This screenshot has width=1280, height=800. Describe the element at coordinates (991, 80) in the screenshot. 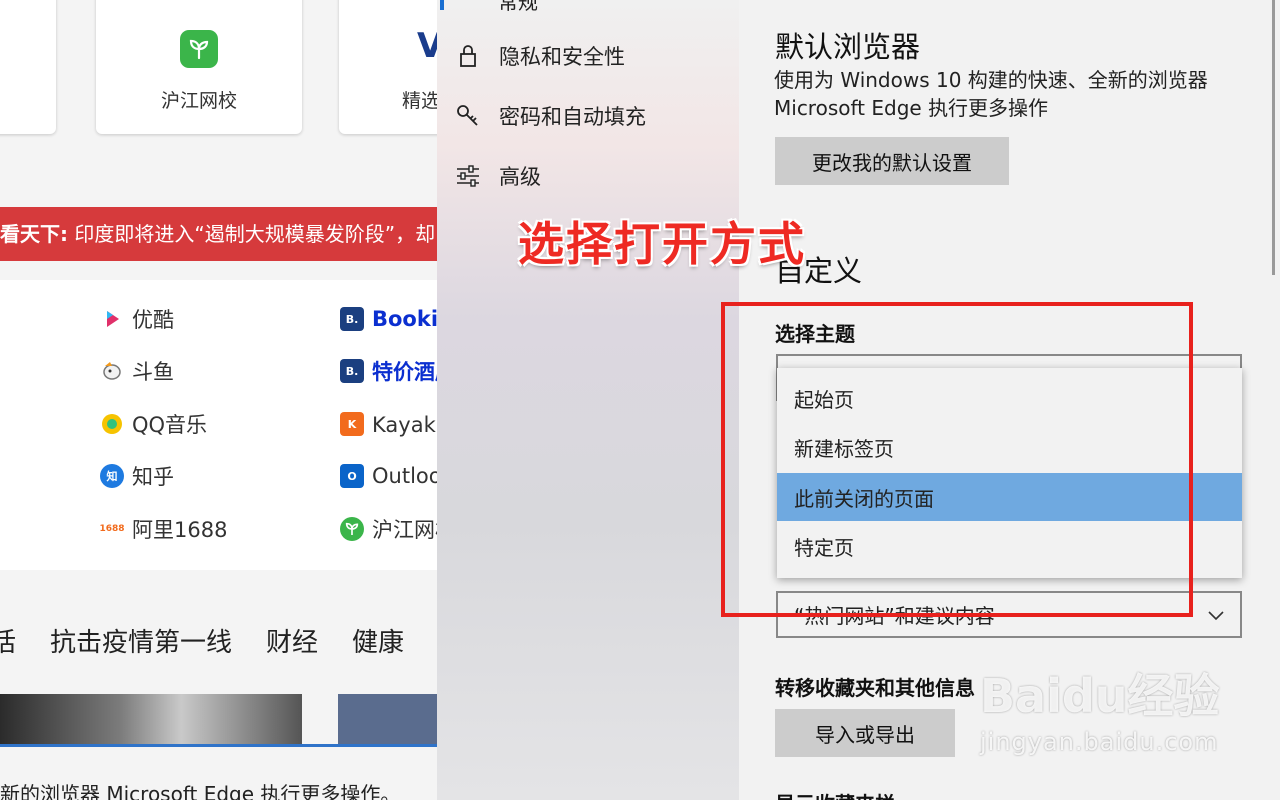

I see `description-line: 使用为 Windows 10 构建的快速、全新的浏览器` at that location.